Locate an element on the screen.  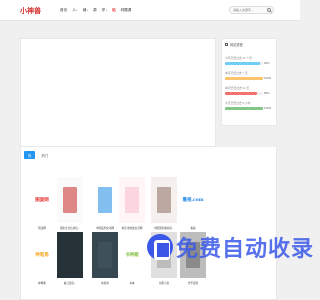
nav-item-people: 人 ▾ is located at coordinates (74, 10).